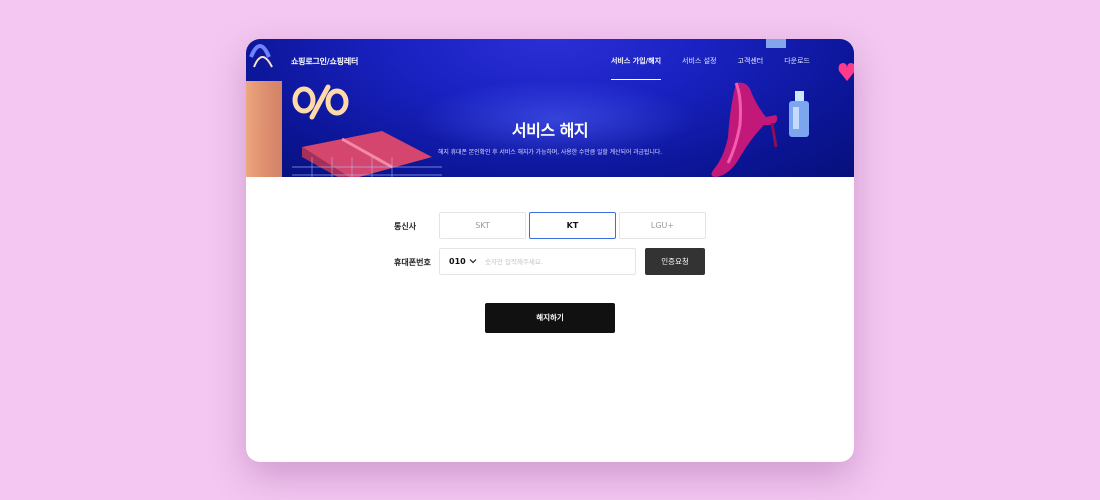 This screenshot has width=1100, height=500. What do you see at coordinates (260, 51) in the screenshot?
I see `headphones-illustration` at bounding box center [260, 51].